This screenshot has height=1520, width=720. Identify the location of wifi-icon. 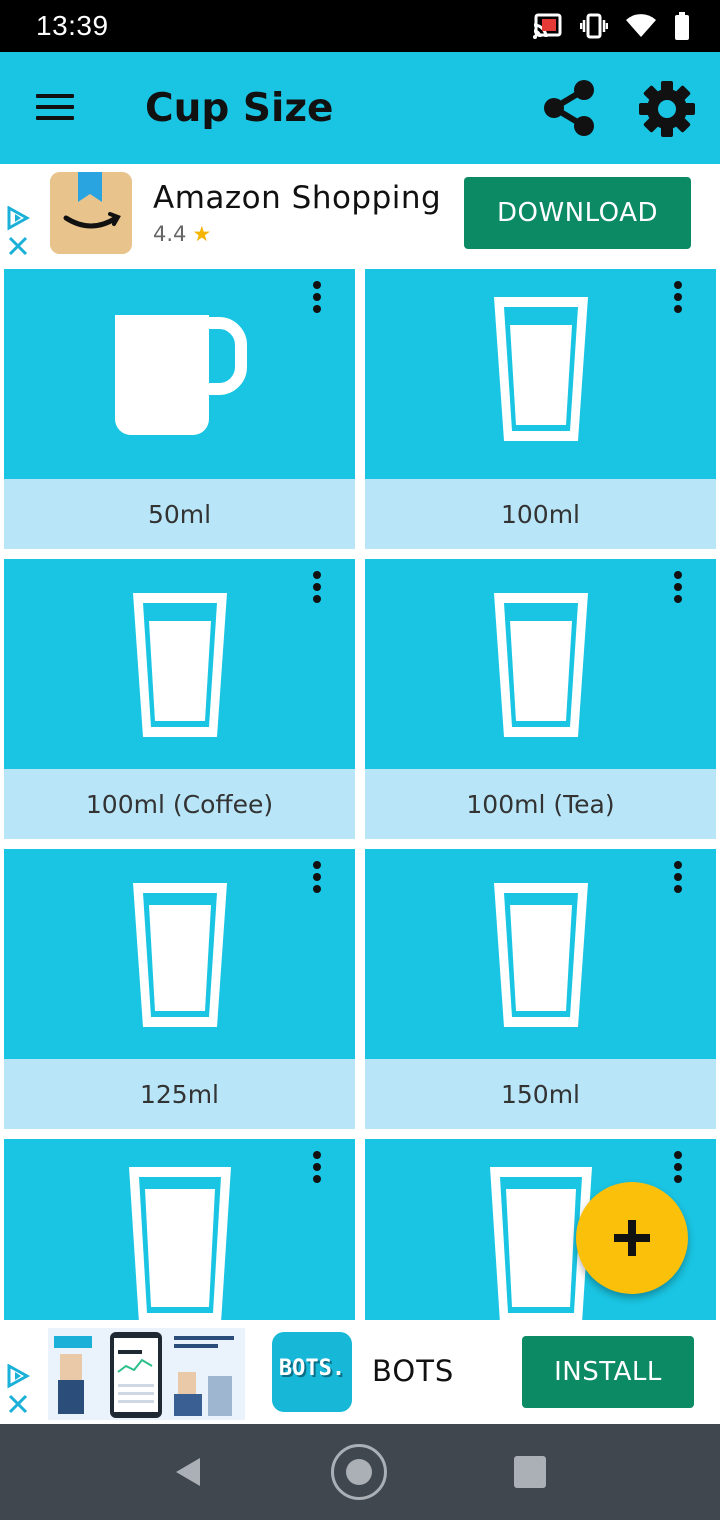
(641, 28).